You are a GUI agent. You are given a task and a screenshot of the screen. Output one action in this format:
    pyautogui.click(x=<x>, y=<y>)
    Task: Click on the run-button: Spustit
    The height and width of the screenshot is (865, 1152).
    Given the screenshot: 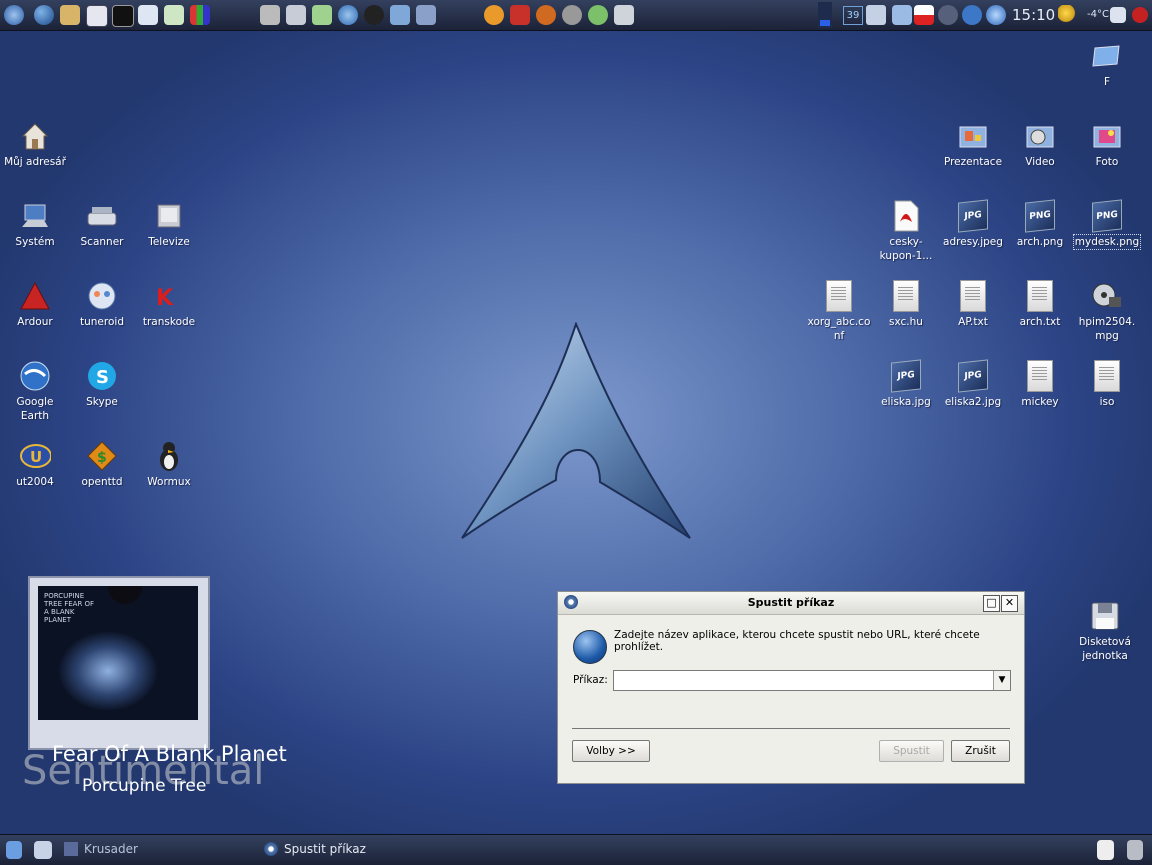 What is the action you would take?
    pyautogui.click(x=911, y=751)
    